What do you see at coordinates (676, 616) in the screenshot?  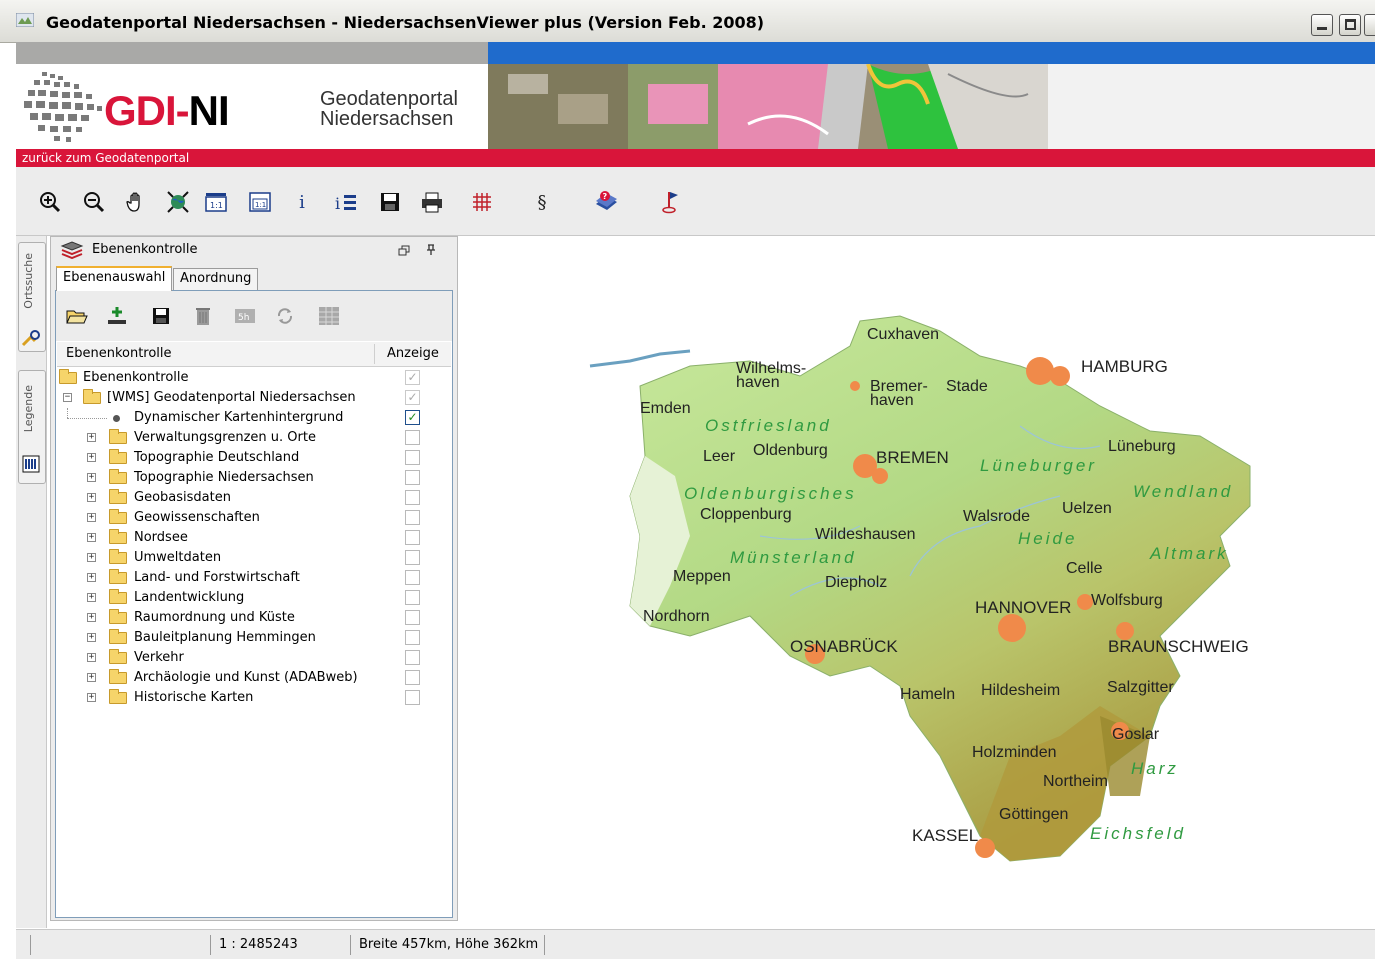 I see `map-city-label: Nordhorn` at bounding box center [676, 616].